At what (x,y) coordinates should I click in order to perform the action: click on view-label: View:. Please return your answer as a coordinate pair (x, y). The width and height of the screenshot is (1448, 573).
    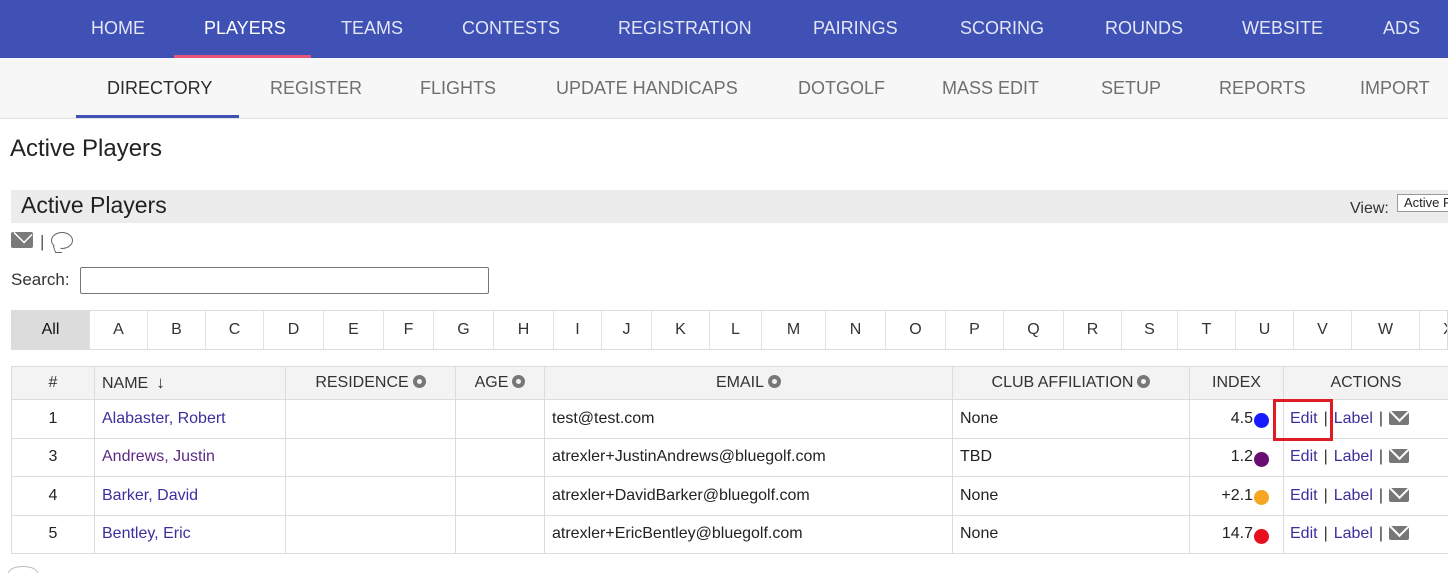
    Looking at the image, I should click on (1369, 208).